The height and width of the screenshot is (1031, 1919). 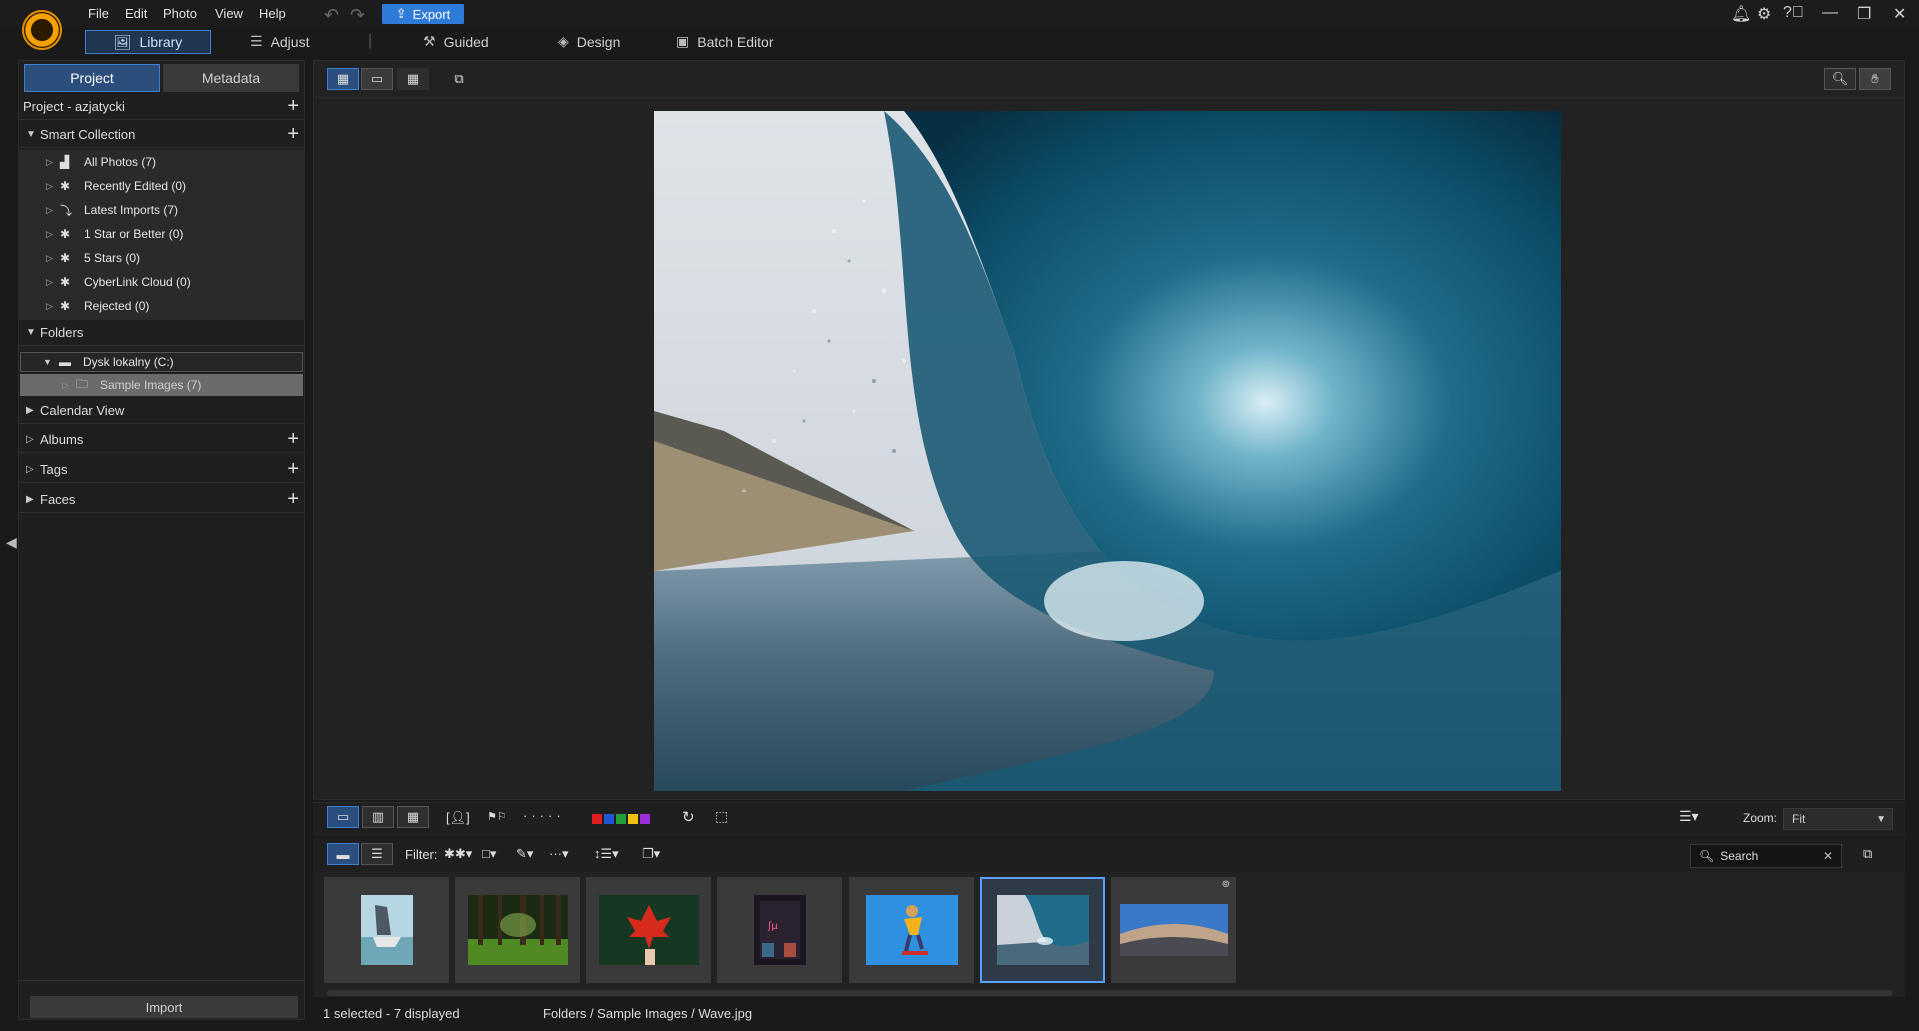 I want to click on redo-icon: ↷, so click(x=357, y=15).